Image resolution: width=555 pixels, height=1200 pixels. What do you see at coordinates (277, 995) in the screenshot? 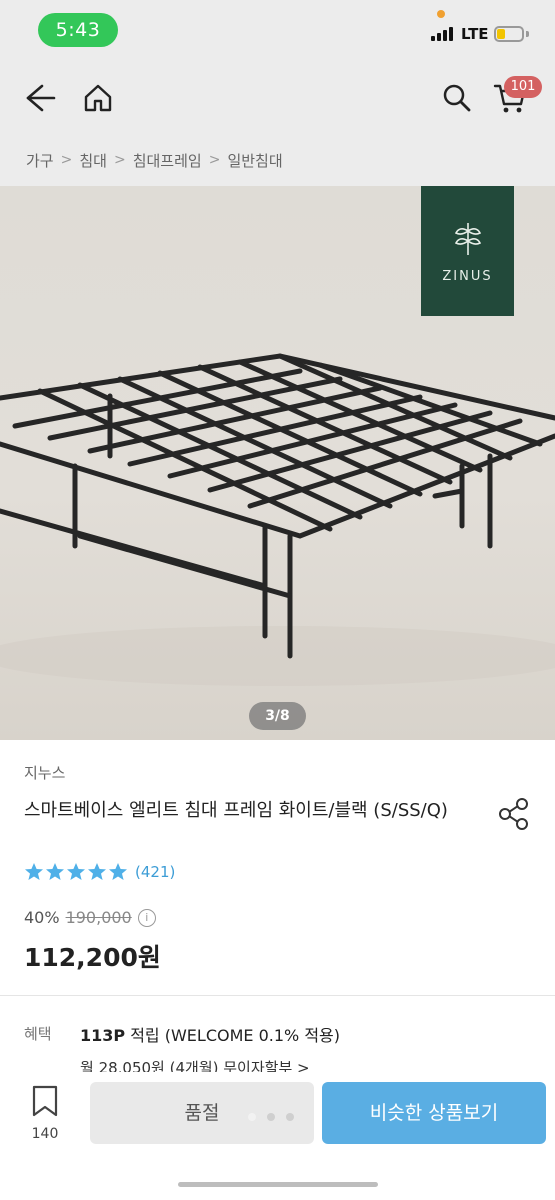
I see `divider` at bounding box center [277, 995].